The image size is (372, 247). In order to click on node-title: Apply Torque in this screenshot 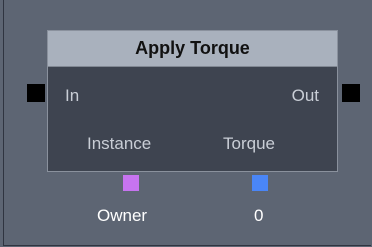, I will do `click(192, 49)`.